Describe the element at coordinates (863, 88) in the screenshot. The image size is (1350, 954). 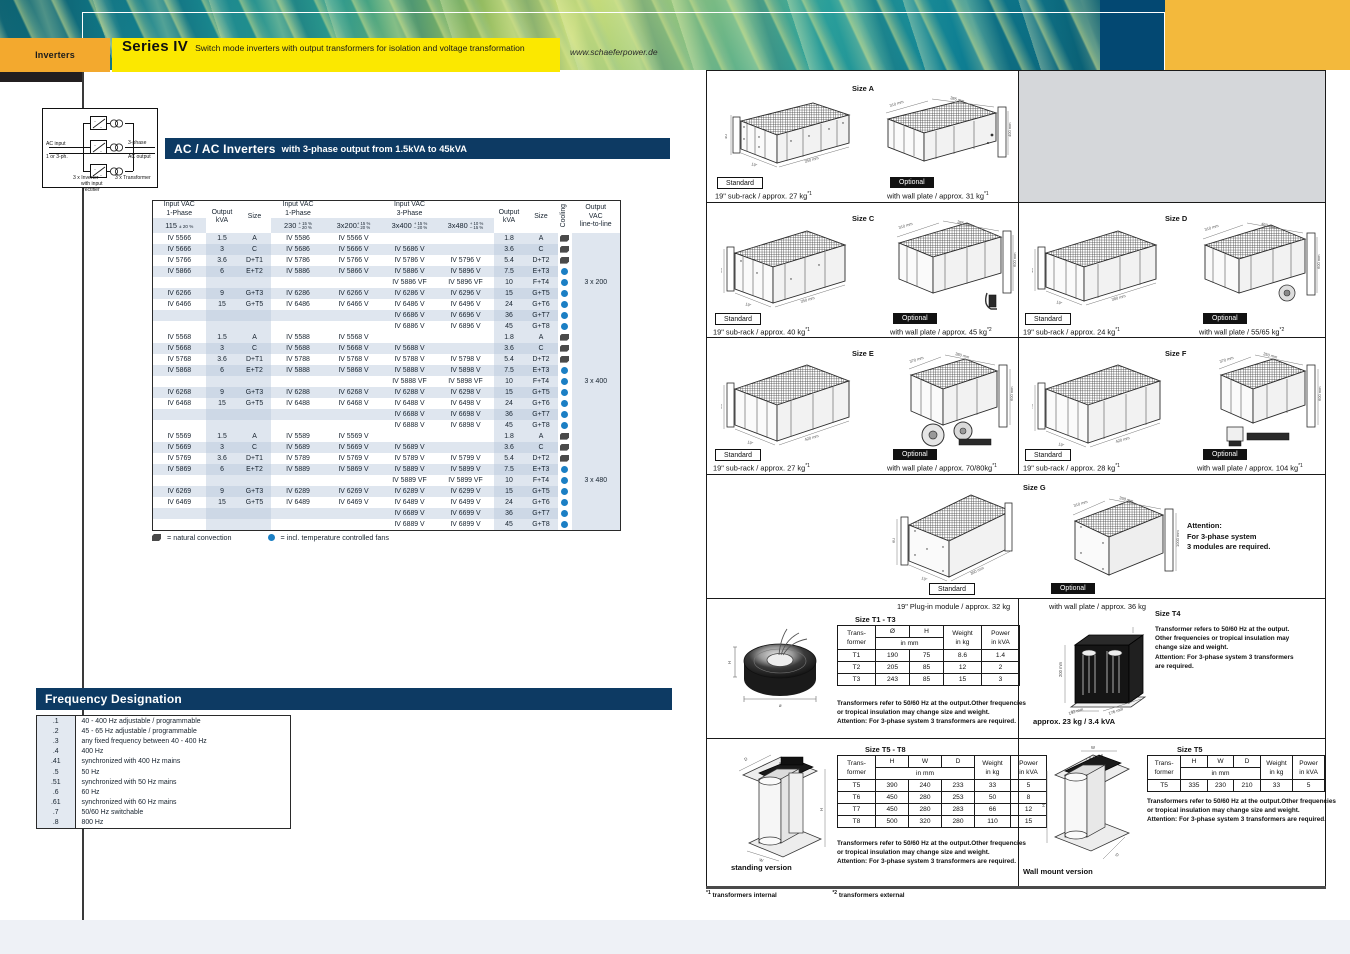
I see `size-a-title: Size A` at that location.